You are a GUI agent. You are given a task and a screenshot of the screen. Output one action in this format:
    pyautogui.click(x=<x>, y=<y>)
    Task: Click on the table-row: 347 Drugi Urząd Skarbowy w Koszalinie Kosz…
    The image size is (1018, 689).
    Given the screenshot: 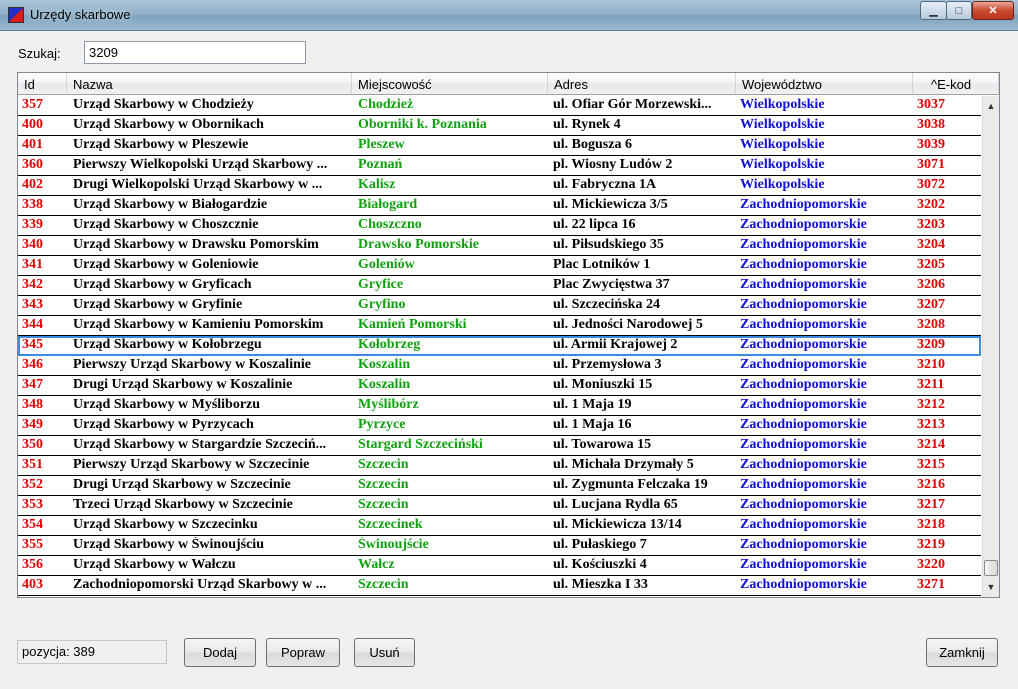 What is the action you would take?
    pyautogui.click(x=499, y=386)
    